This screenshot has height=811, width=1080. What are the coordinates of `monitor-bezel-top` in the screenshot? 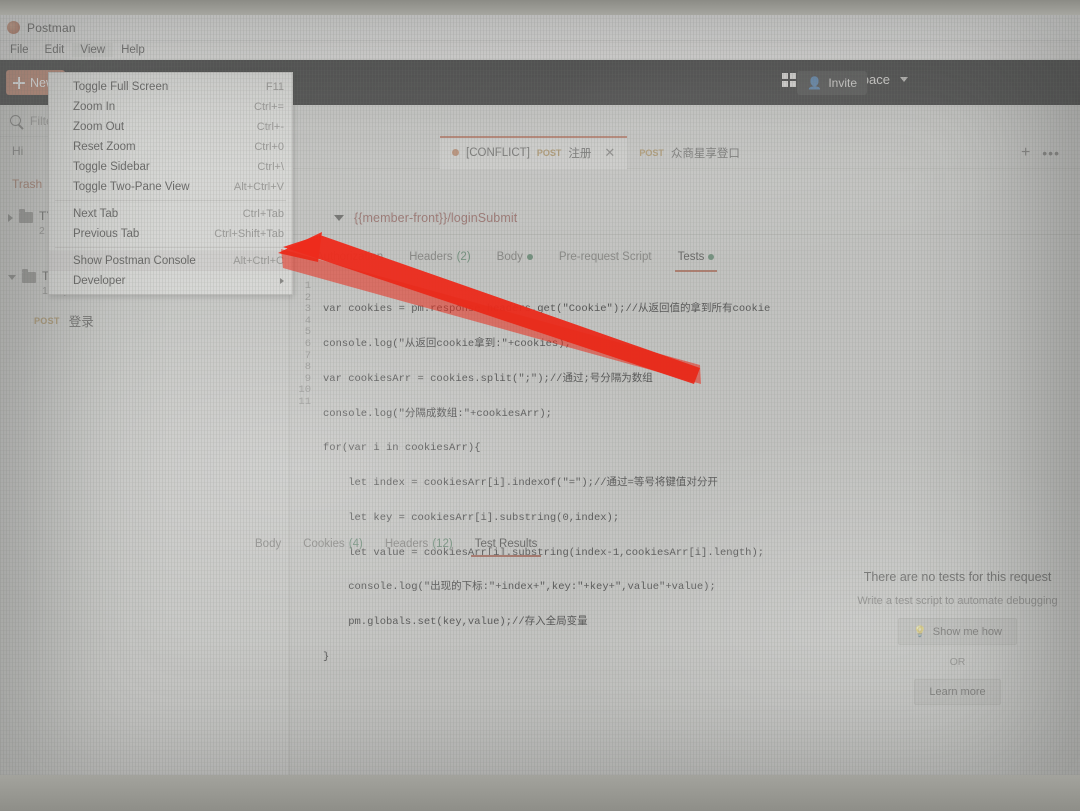 It's located at (540, 7).